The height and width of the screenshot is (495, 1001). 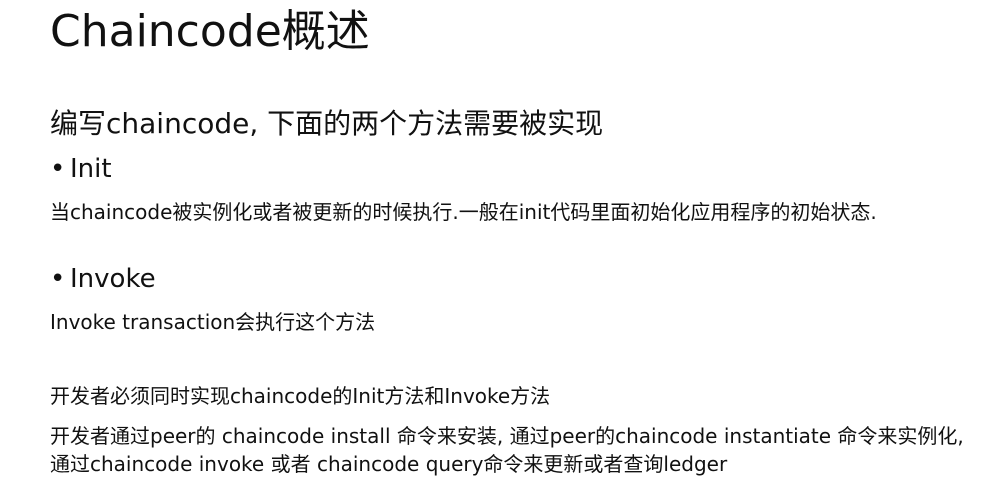 I want to click on slide-title: Chaincode概述, so click(x=210, y=31).